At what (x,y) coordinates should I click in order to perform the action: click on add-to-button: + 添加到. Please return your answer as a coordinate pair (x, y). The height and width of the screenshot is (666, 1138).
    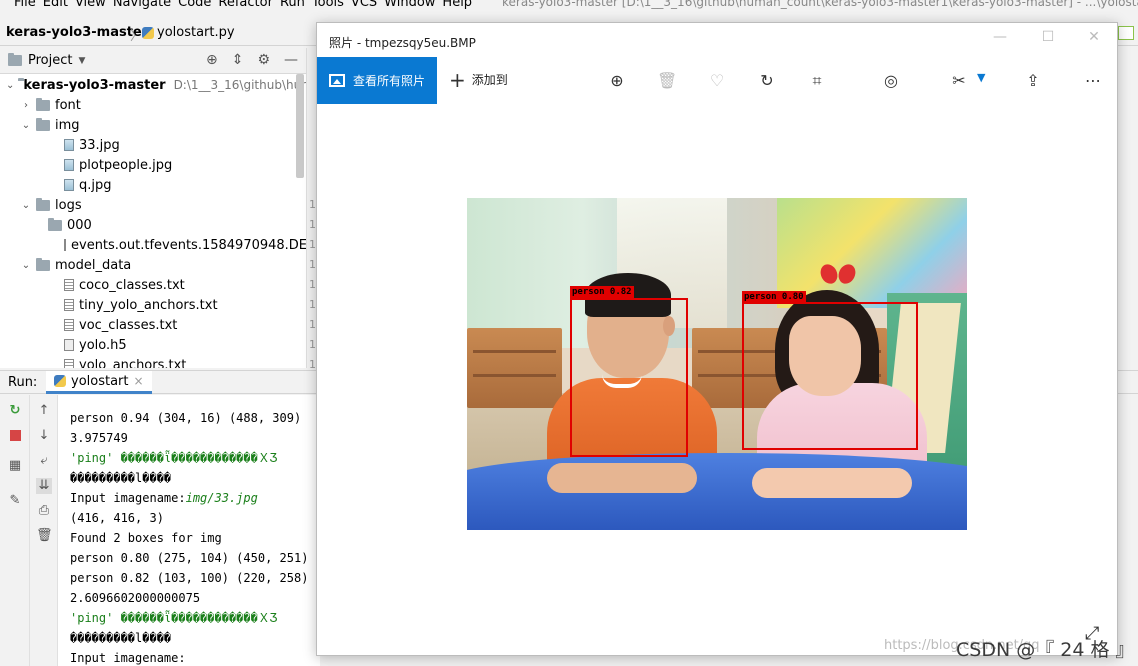
    Looking at the image, I should click on (478, 80).